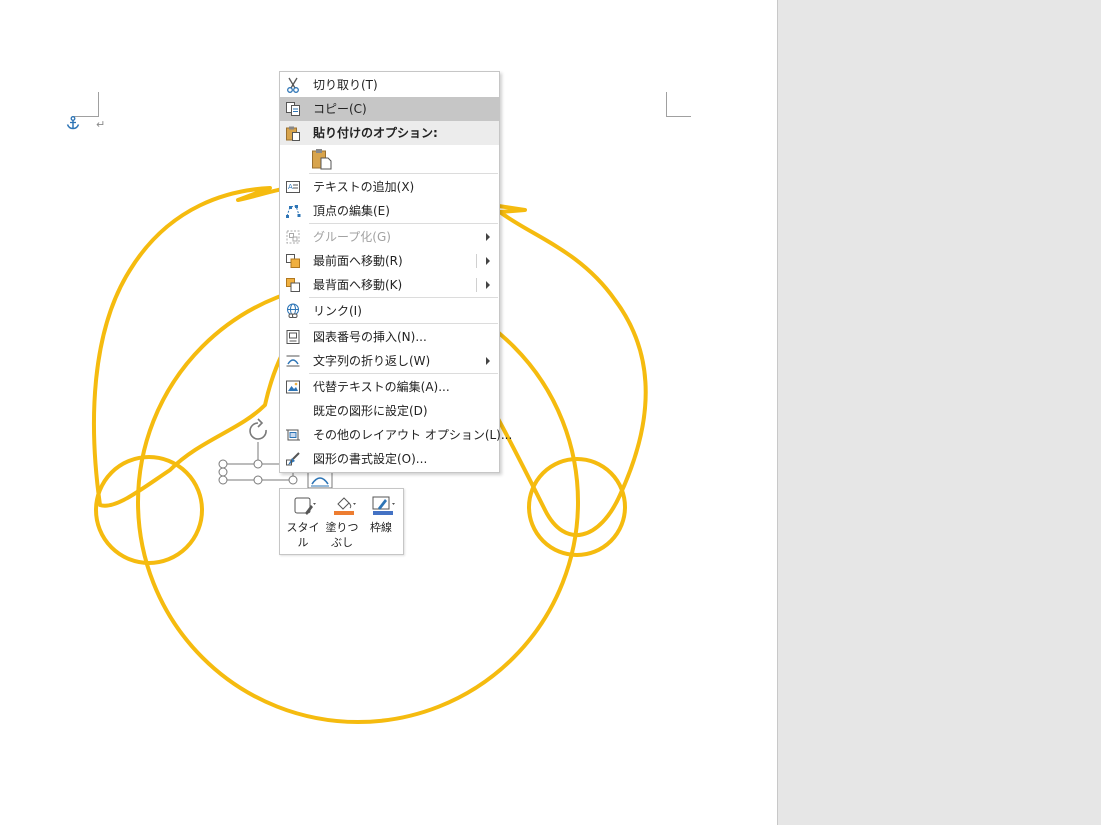 The width and height of the screenshot is (1101, 825). I want to click on context-menu: 切り取り(T) コピー(C) 貼り付けのオプション: A テキストの追加(X), so click(395, 272).